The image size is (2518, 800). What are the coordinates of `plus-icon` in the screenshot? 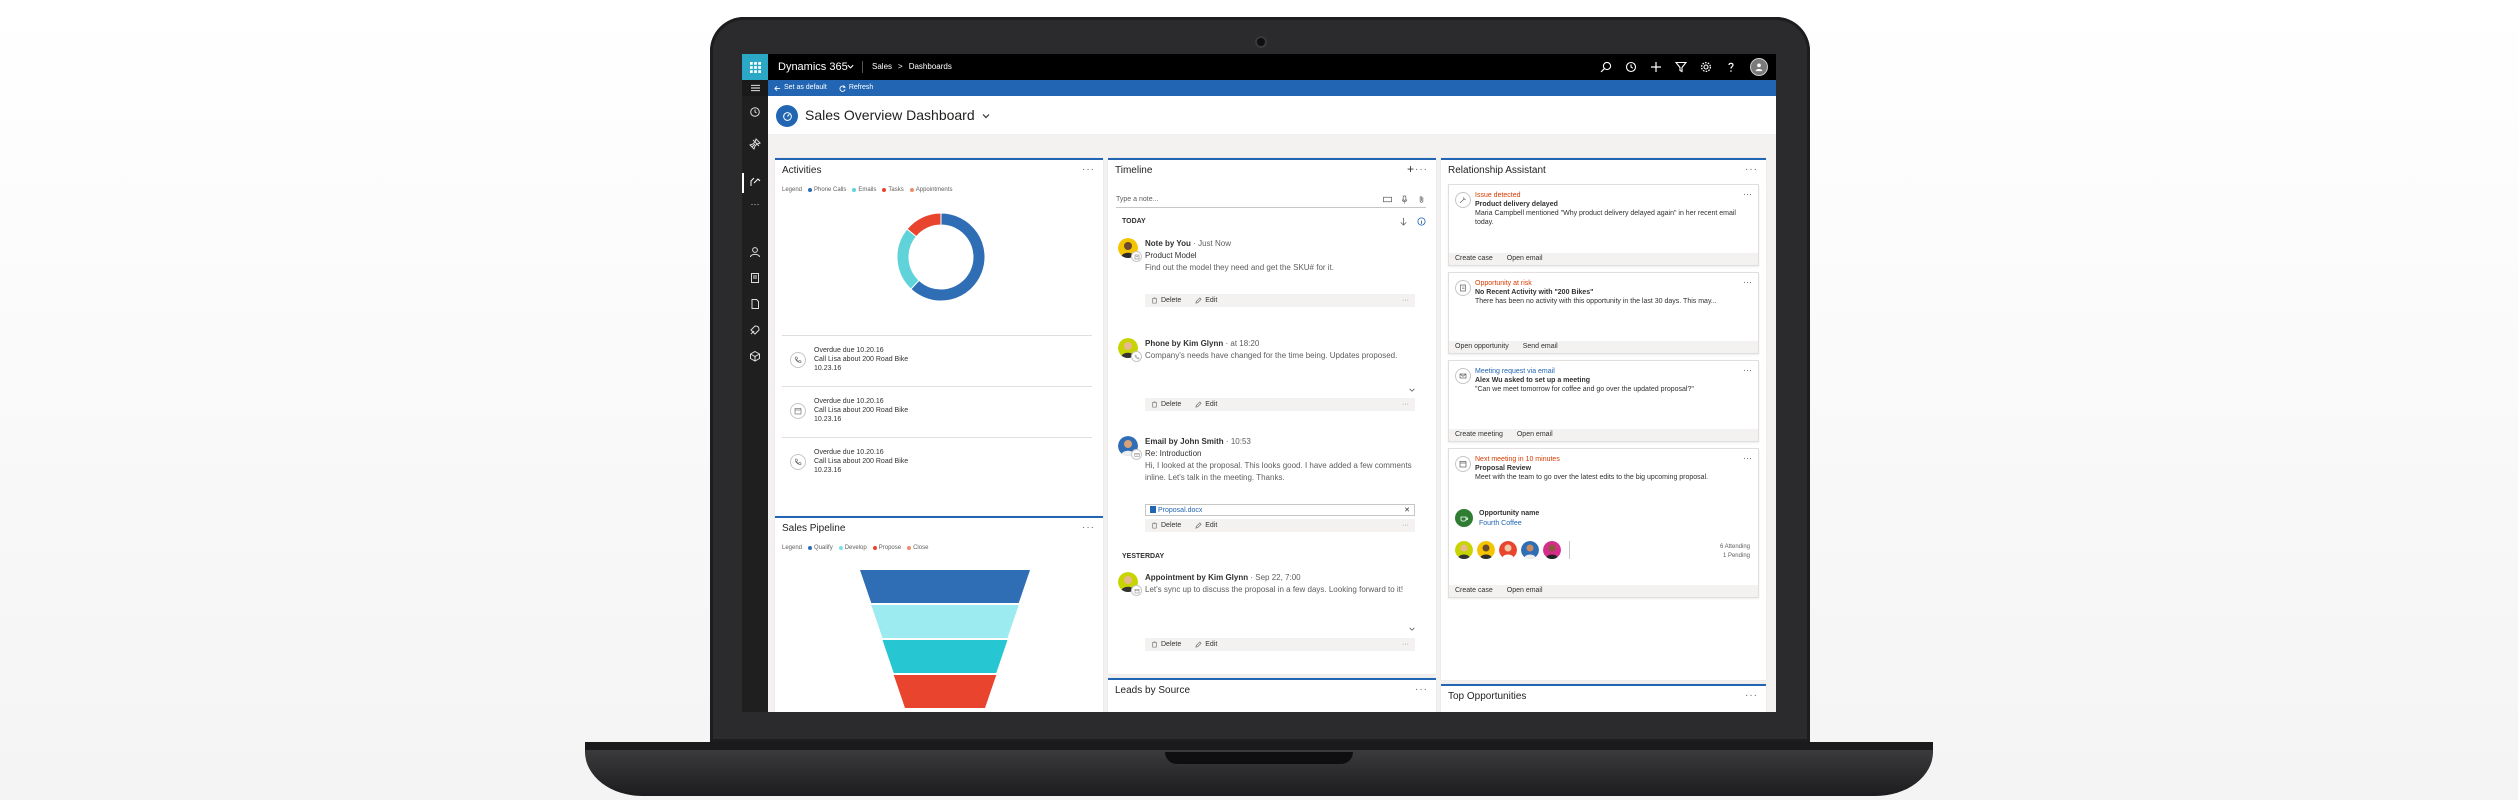 It's located at (1656, 67).